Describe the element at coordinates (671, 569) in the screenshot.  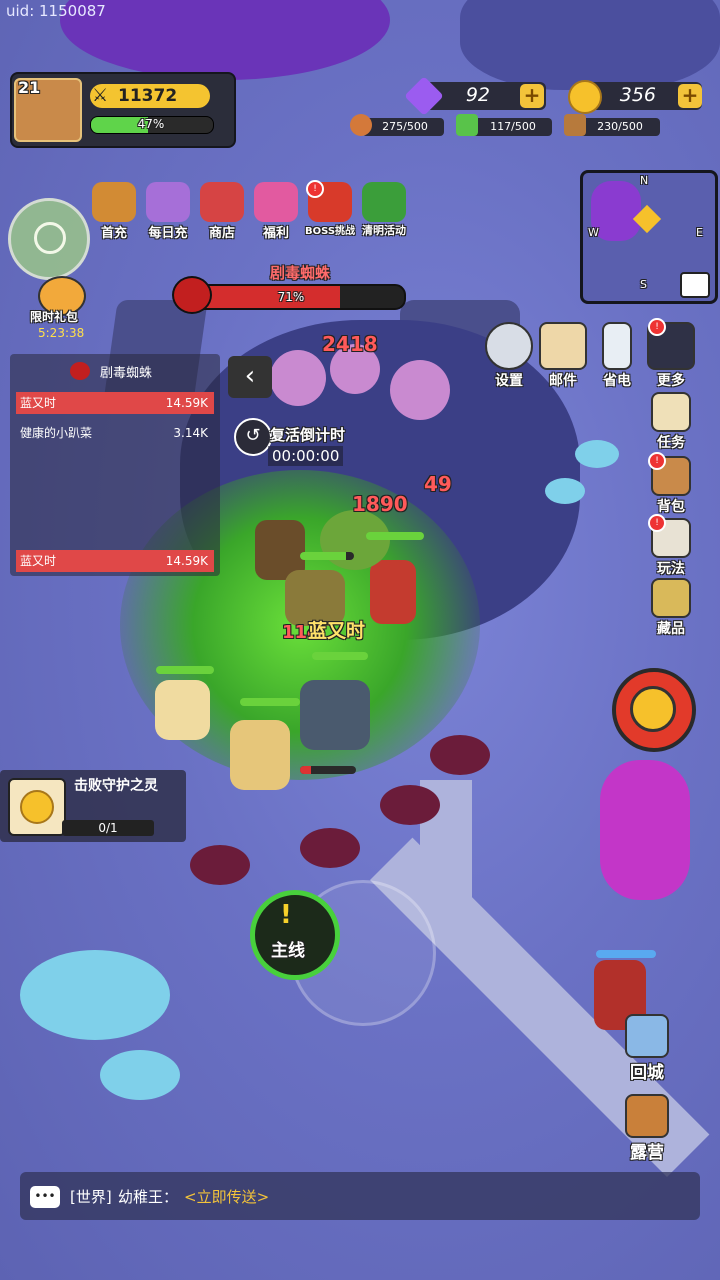
I see `gameplay-label: 玩法` at that location.